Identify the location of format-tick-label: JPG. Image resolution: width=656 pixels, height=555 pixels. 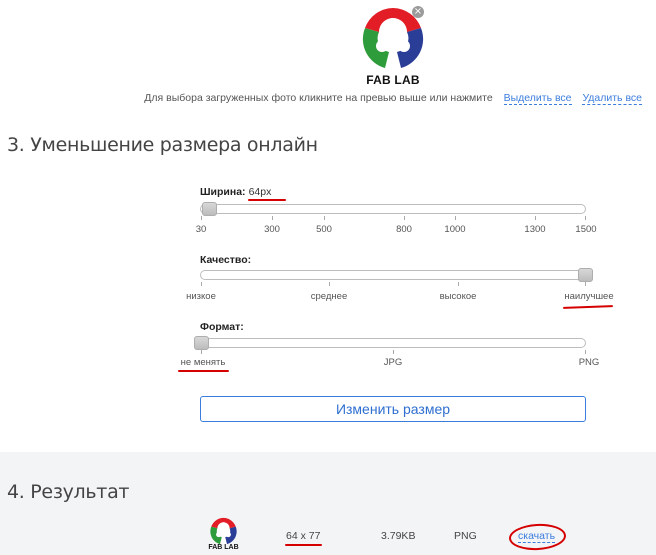
(393, 362).